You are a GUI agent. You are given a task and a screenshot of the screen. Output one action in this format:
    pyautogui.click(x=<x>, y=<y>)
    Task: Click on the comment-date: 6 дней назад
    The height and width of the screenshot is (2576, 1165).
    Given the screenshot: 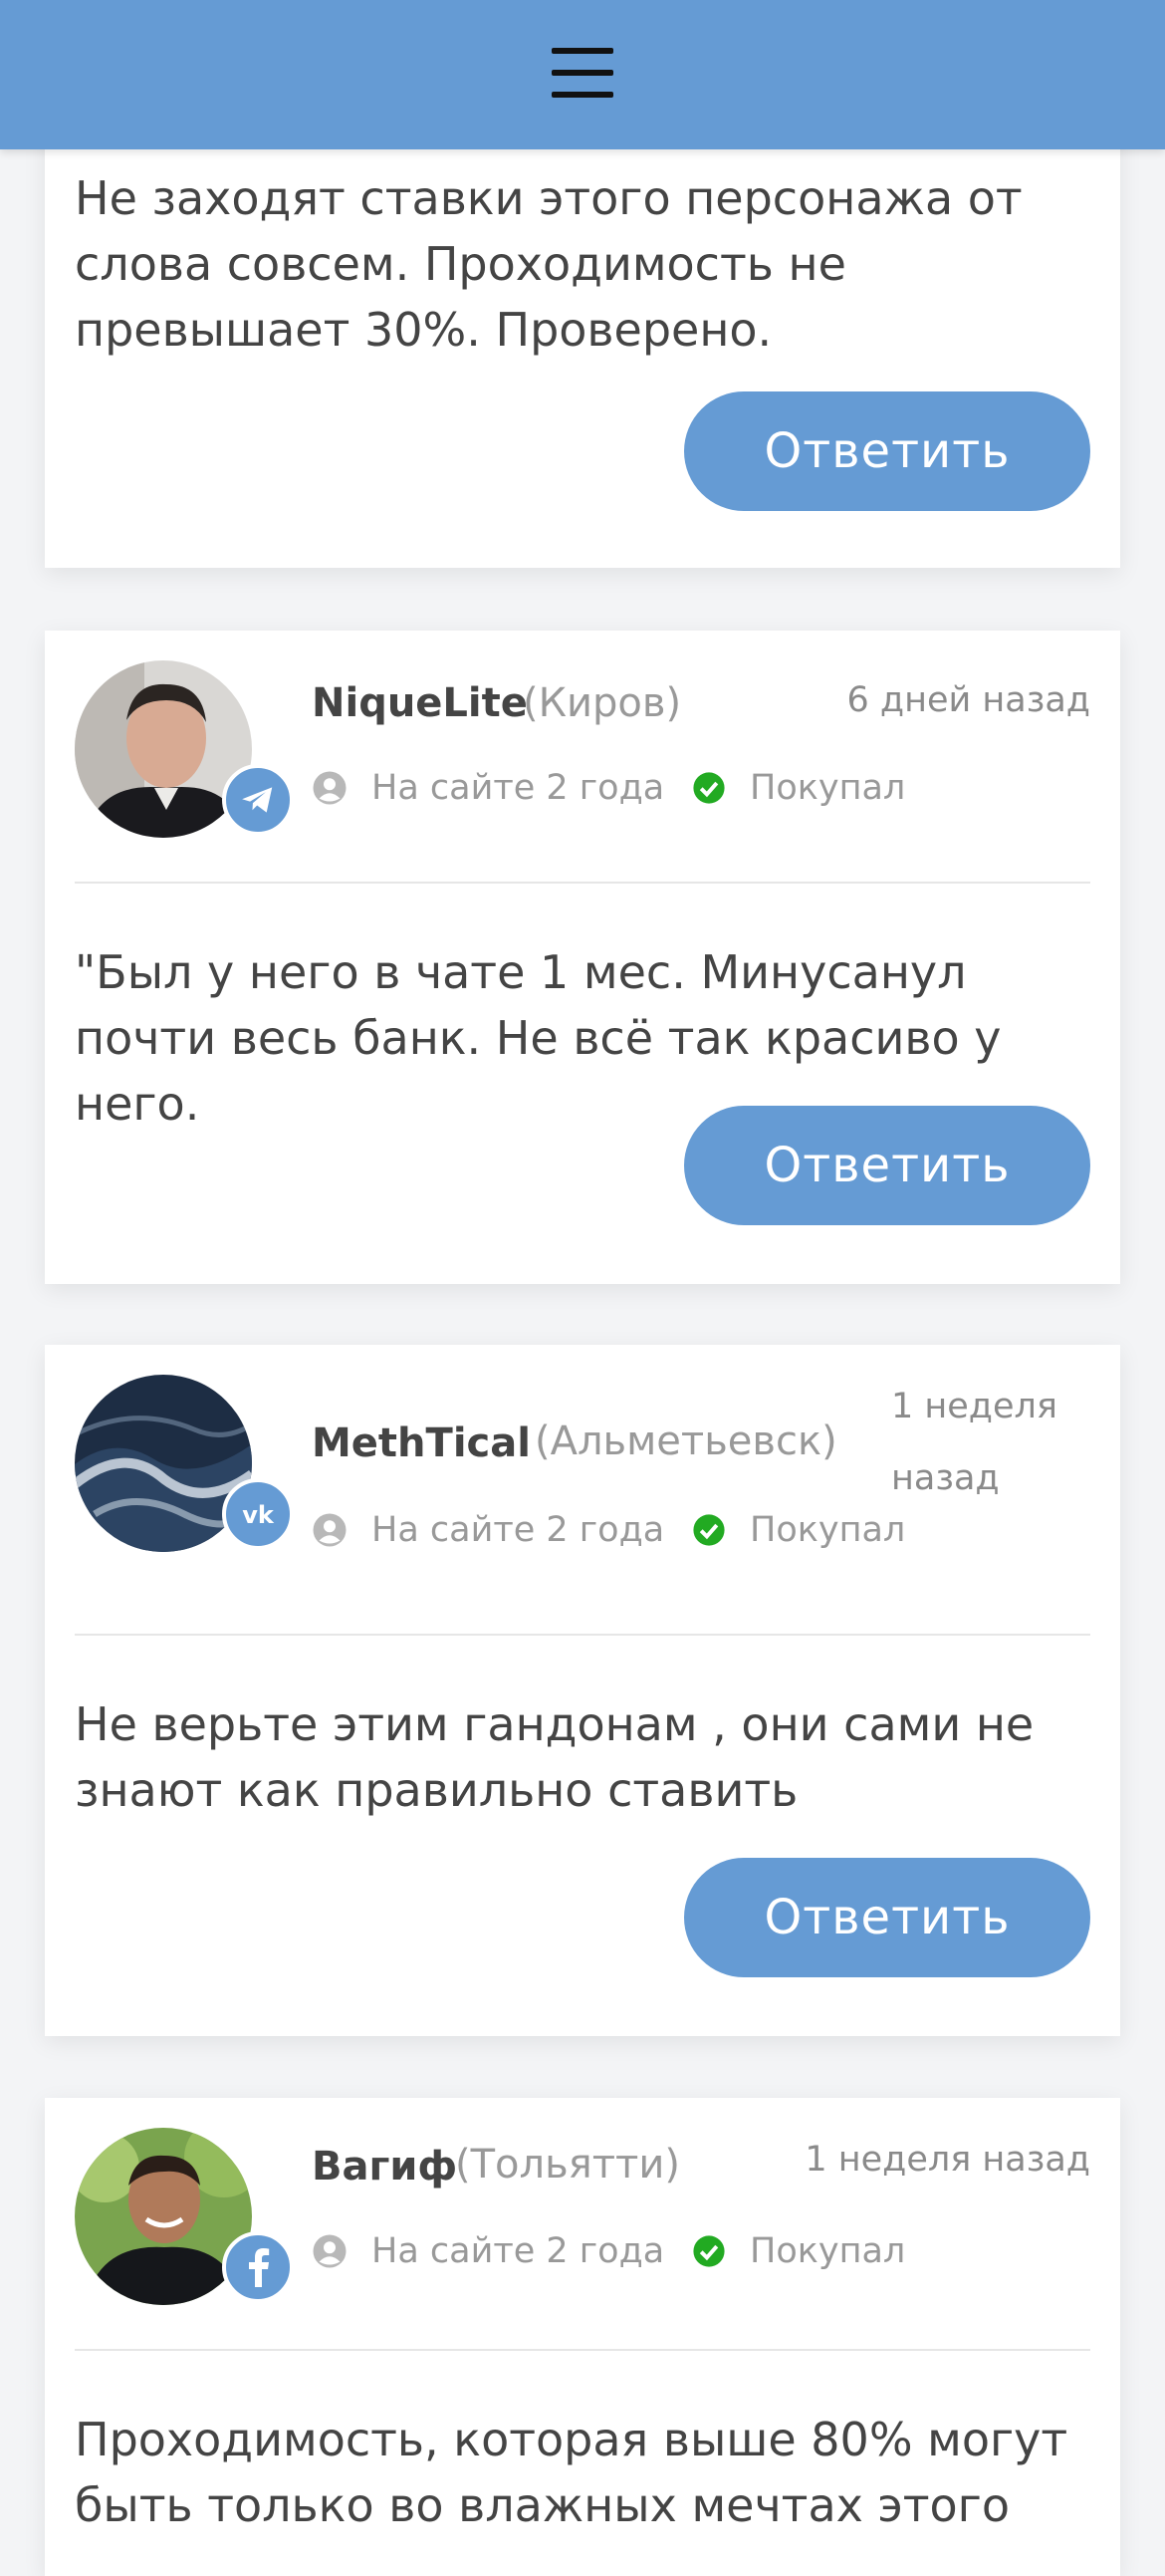 What is the action you would take?
    pyautogui.click(x=968, y=700)
    